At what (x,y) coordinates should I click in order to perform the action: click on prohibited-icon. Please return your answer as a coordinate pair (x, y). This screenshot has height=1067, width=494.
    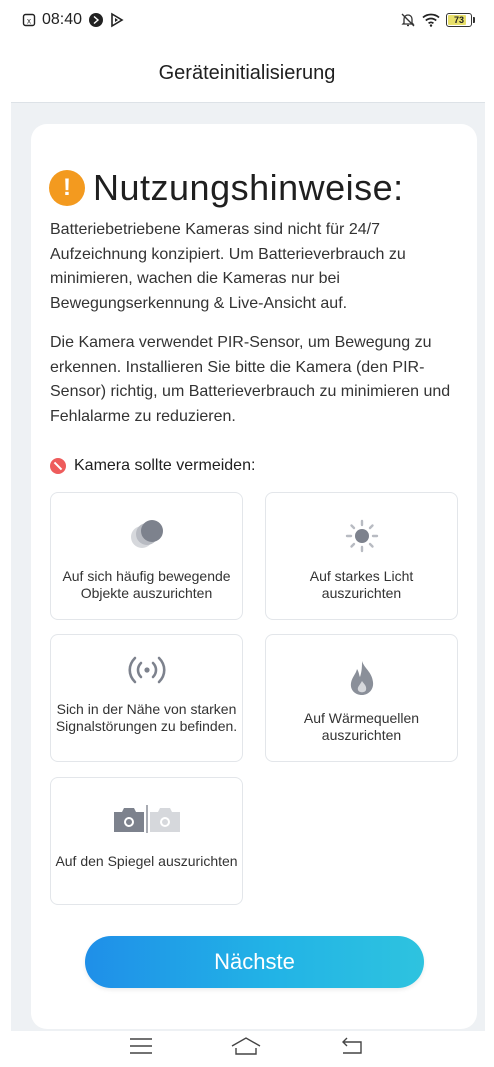
    Looking at the image, I should click on (58, 466).